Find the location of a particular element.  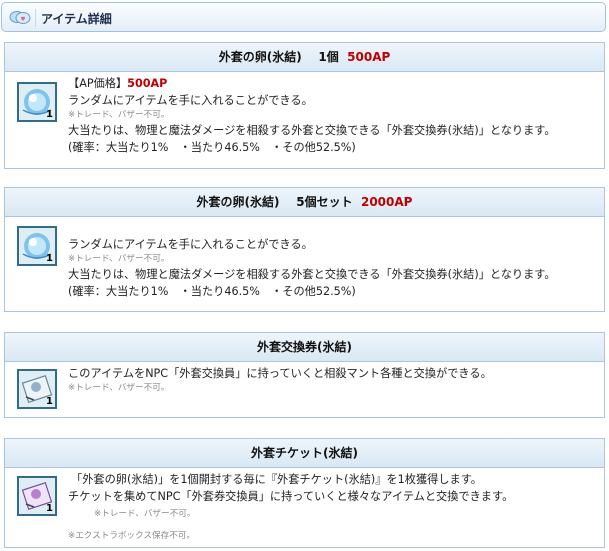

scroll-ticket-icon: 1 is located at coordinates (37, 389).